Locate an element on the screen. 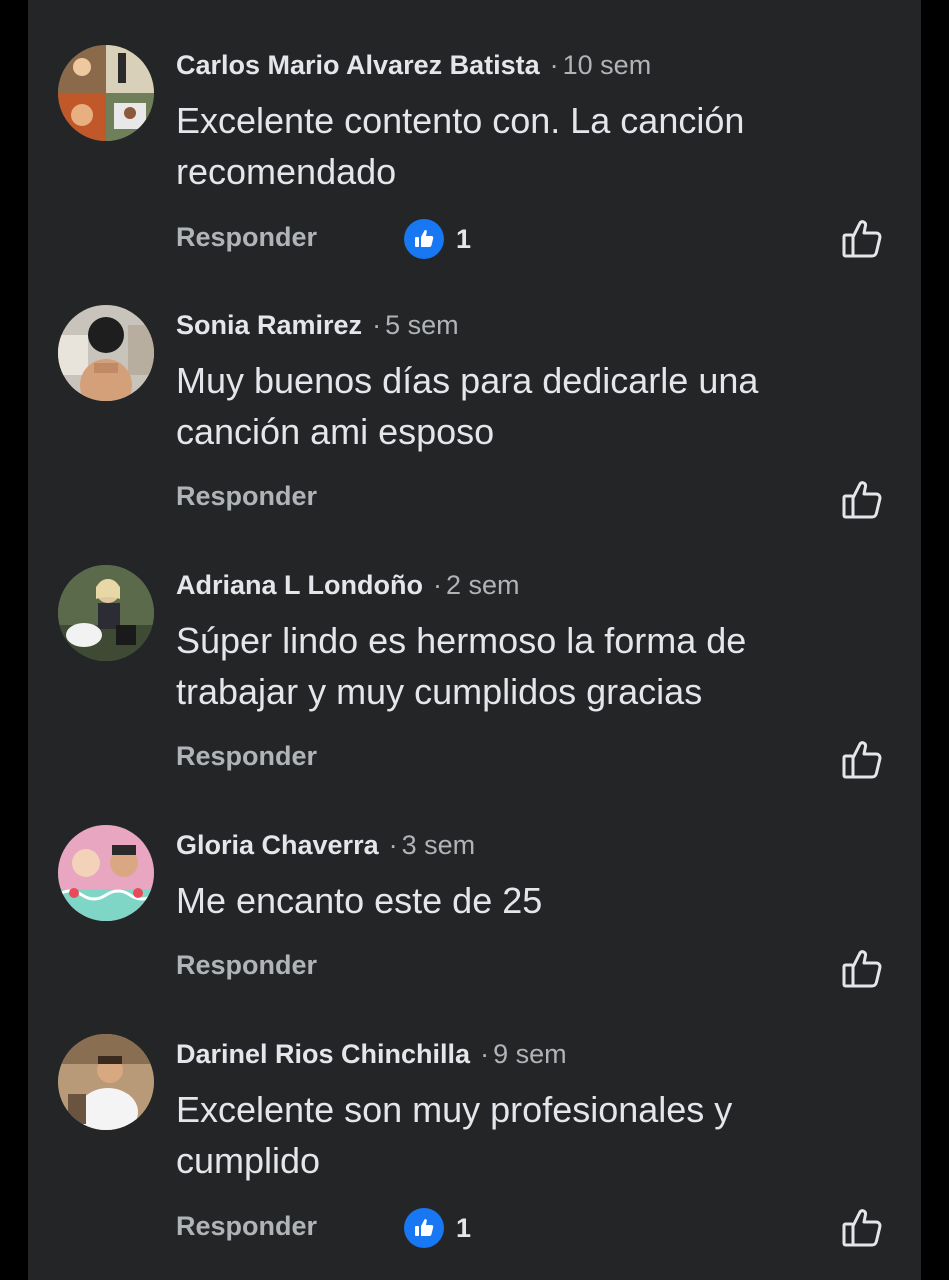 This screenshot has width=949, height=1280. comment-time: 9 sem is located at coordinates (530, 1054).